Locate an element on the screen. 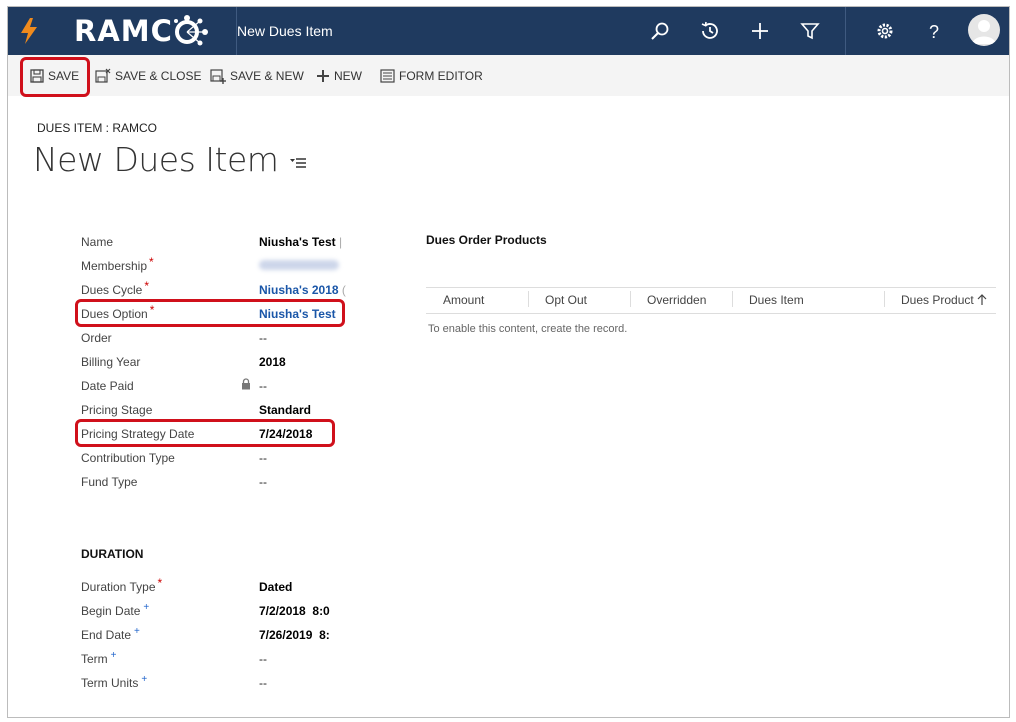 The image size is (1016, 722). entity-breadcrumb: DUES ITEM : RAMCO is located at coordinates (97, 128).